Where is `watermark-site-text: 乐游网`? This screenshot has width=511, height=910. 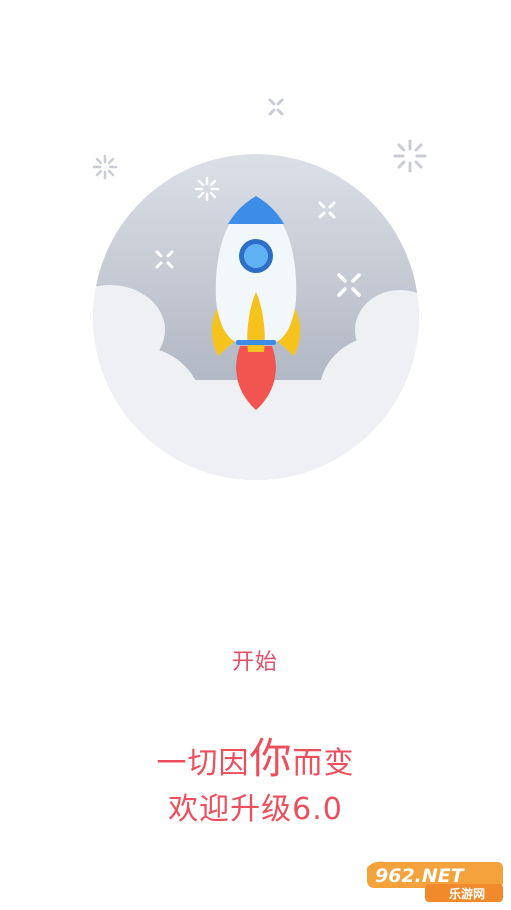
watermark-site-text: 乐游网 is located at coordinates (467, 893).